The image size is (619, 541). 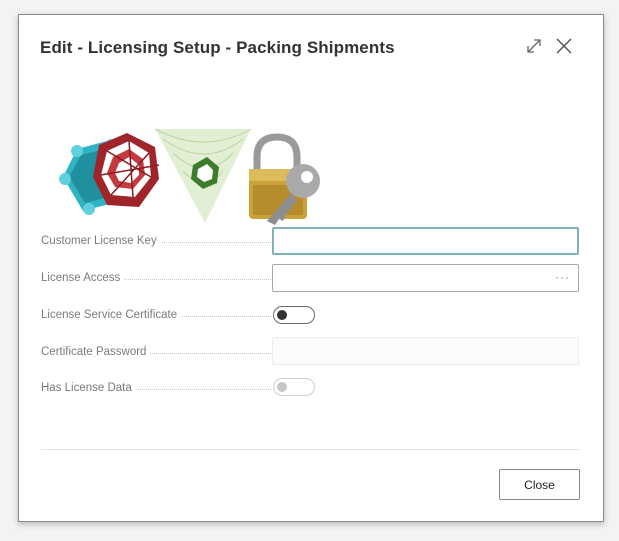 I want to click on has-license-data-label: Has License Data, so click(x=156, y=388).